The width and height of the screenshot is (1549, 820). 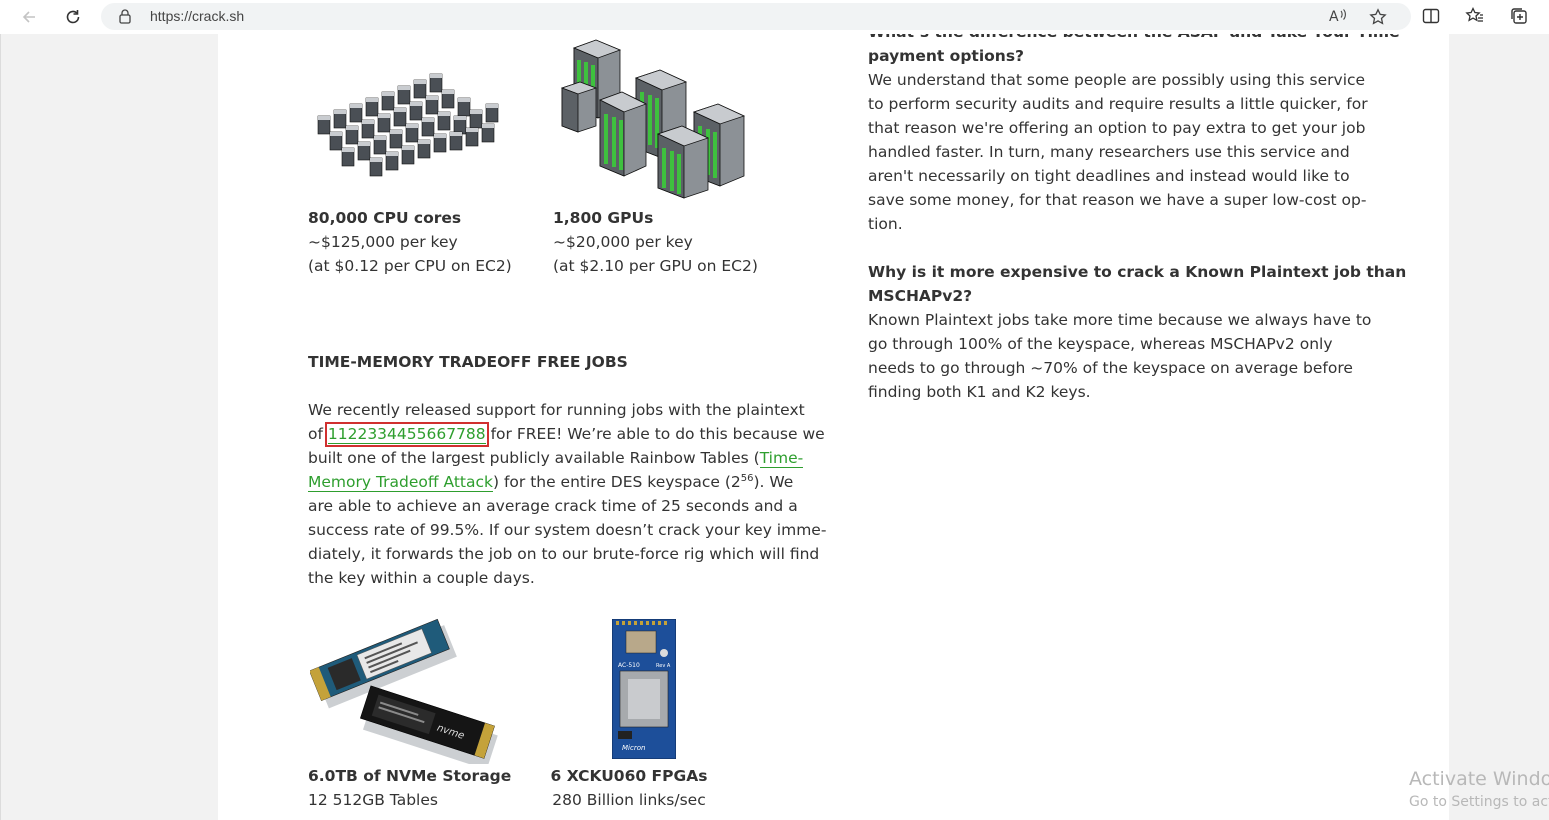 What do you see at coordinates (756, 16) in the screenshot?
I see `address-bar: https://crack.sh A` at bounding box center [756, 16].